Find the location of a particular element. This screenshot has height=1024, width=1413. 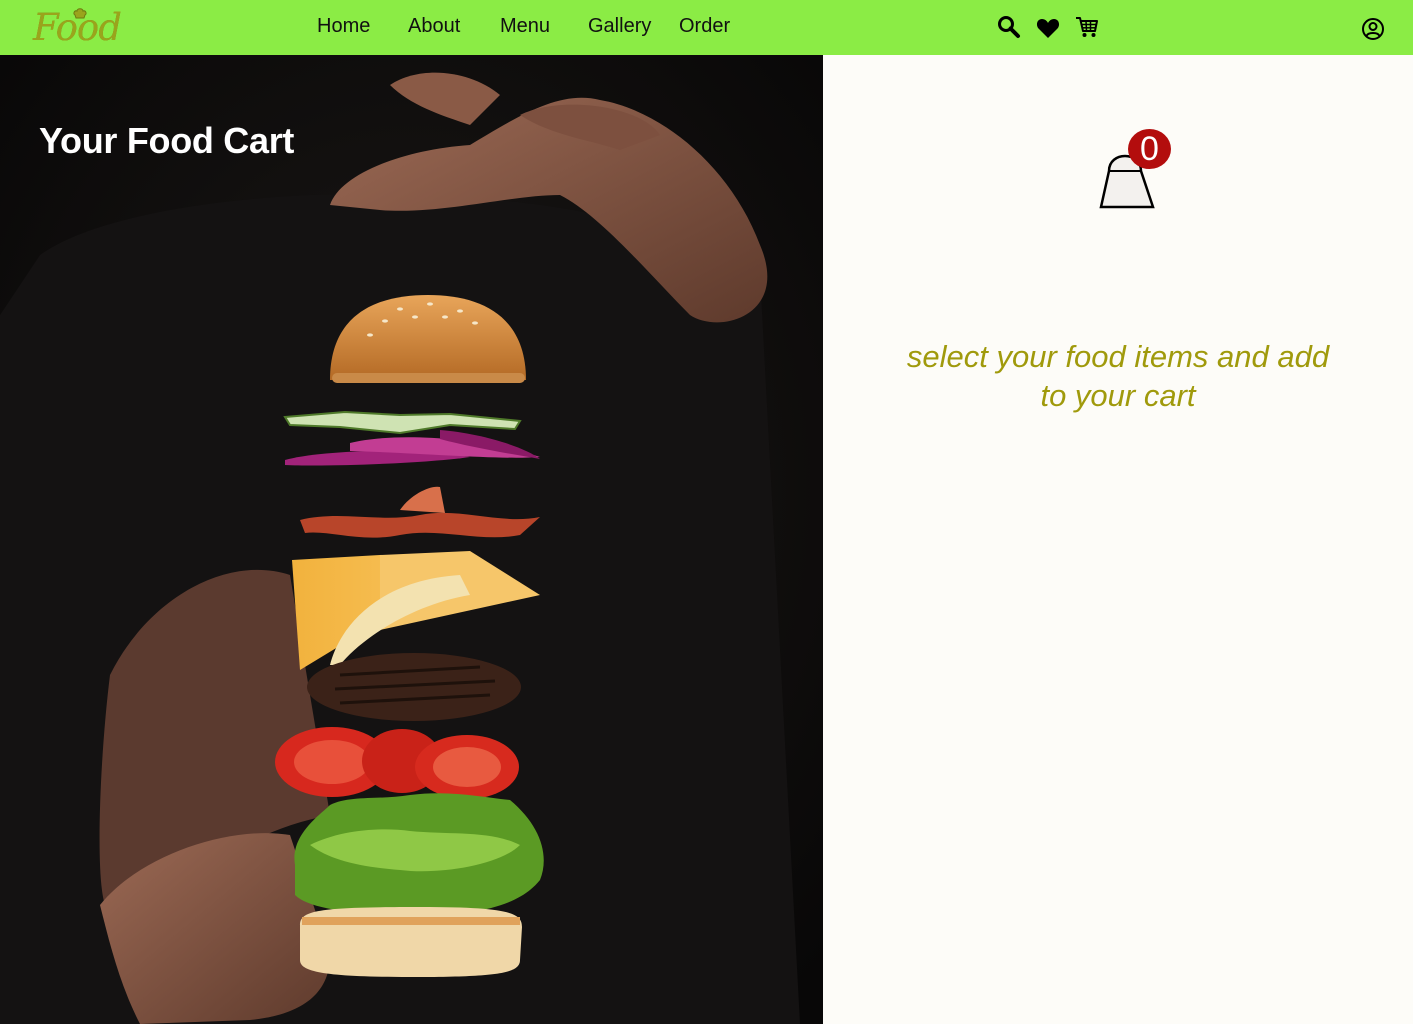

top-navbar: Food Home About Menu Gallery Order is located at coordinates (706, 27).